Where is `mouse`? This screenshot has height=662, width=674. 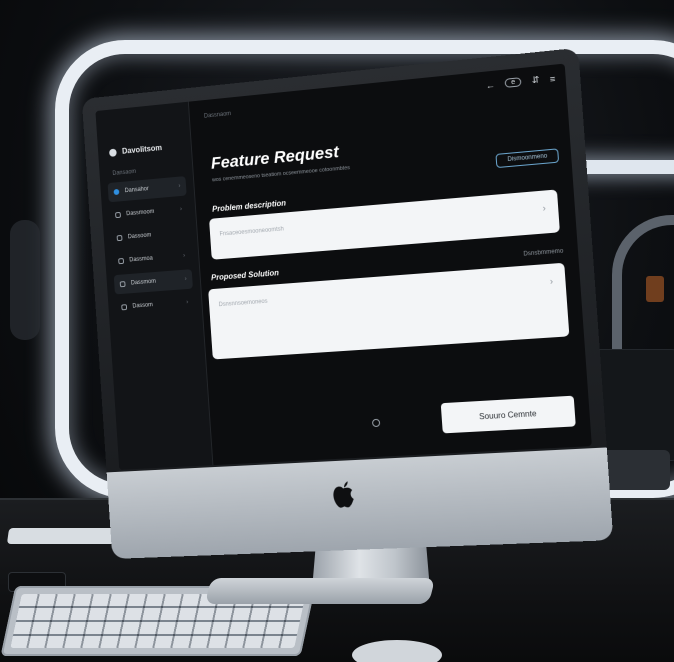
mouse is located at coordinates (397, 651).